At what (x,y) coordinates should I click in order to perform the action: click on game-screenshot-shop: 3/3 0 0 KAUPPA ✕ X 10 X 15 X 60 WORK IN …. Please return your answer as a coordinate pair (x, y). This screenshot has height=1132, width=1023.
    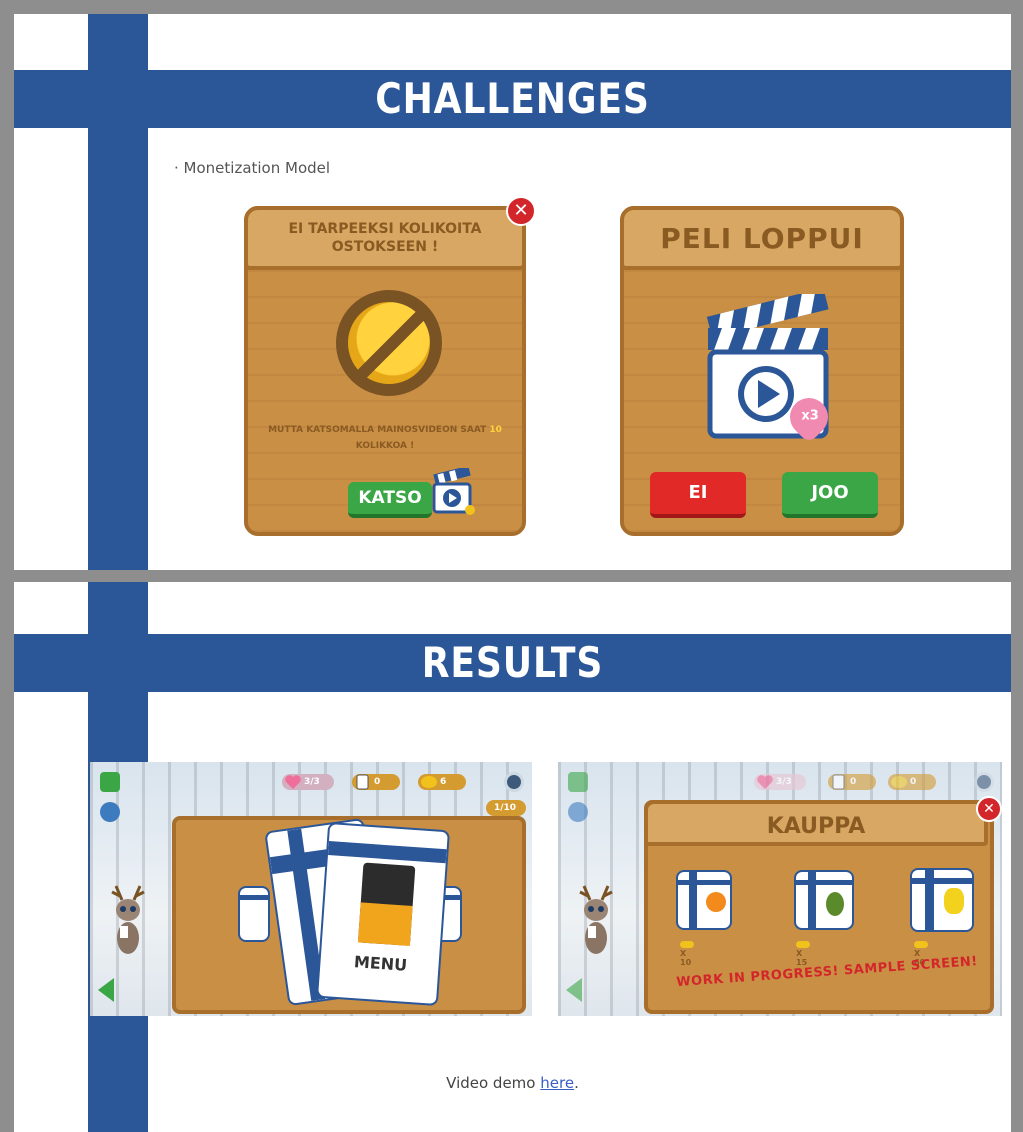
    Looking at the image, I should click on (780, 889).